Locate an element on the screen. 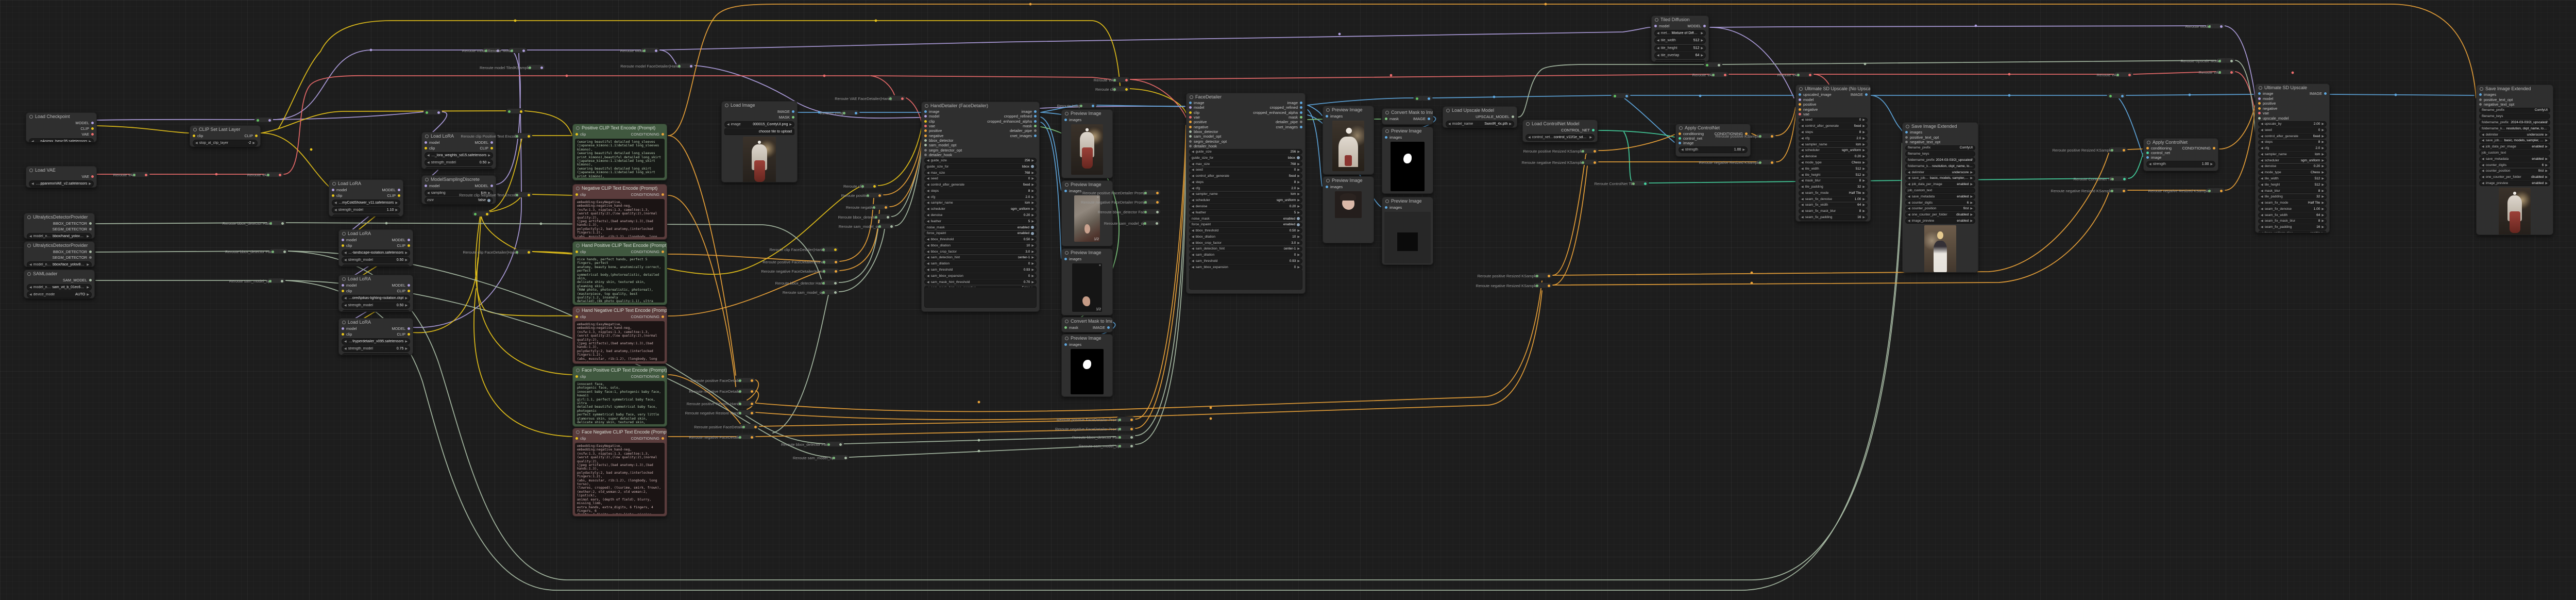 The image size is (2576, 600). widget-cfg: ◀ cfg 2.0 ▶ is located at coordinates (1833, 138).